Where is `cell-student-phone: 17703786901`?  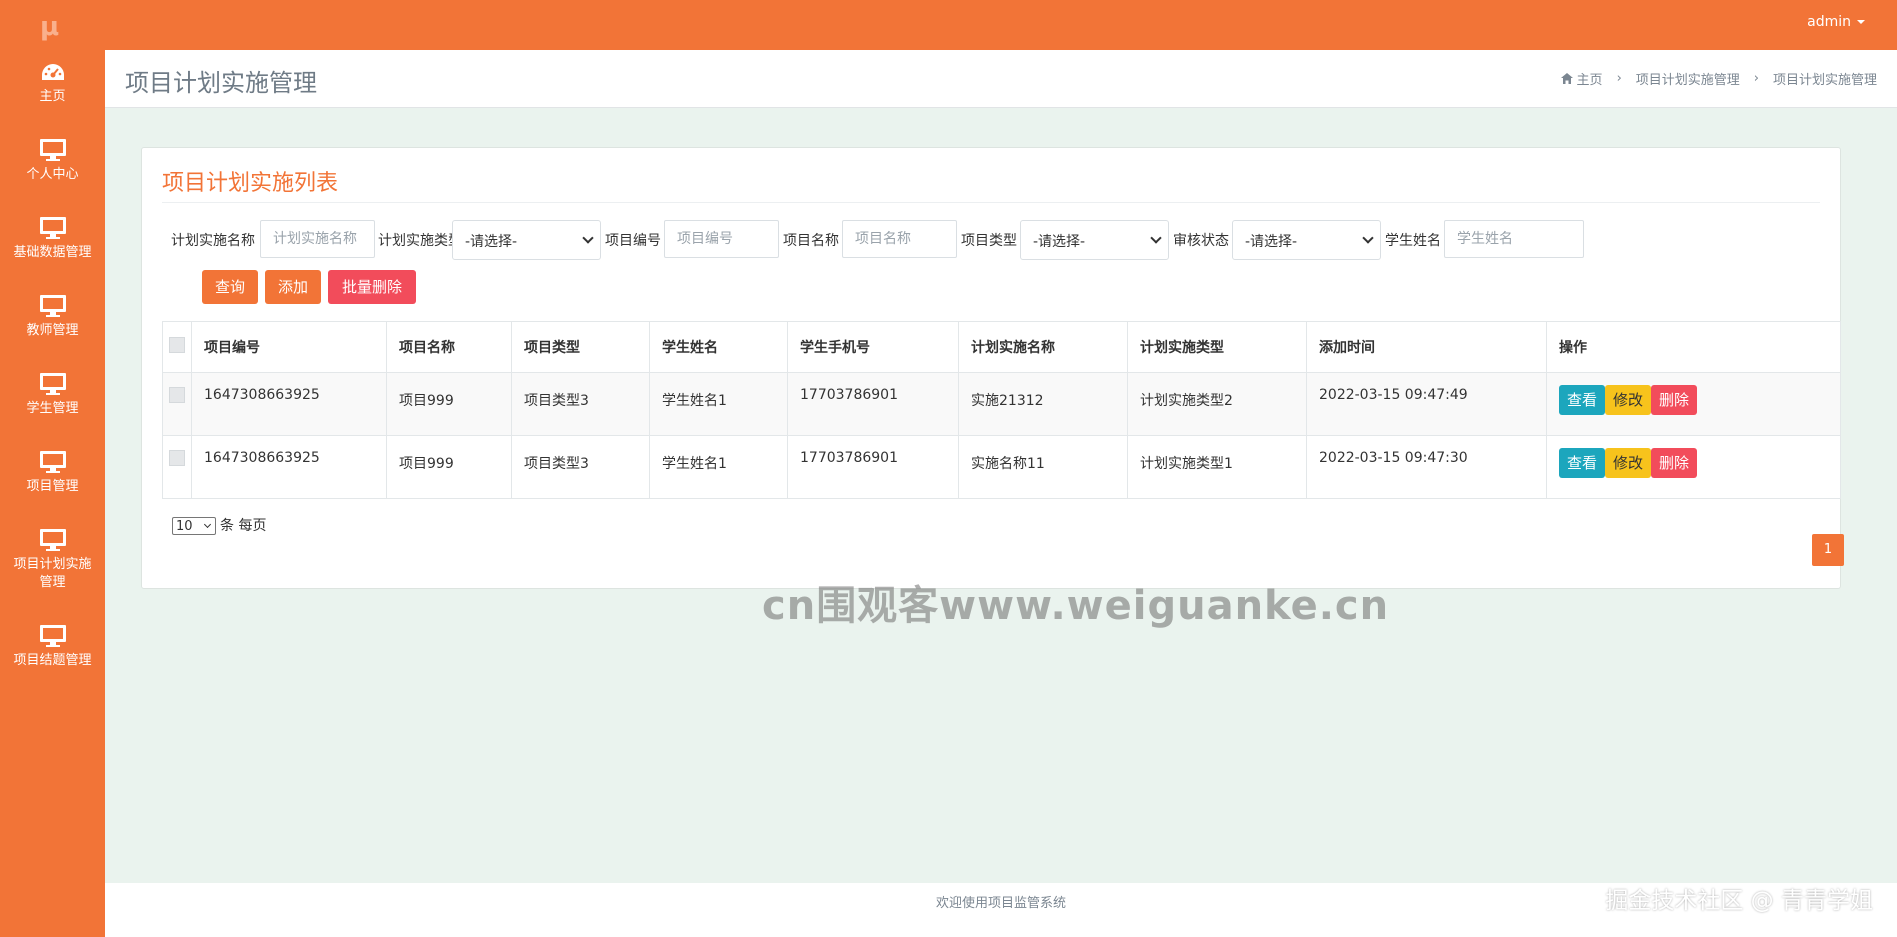
cell-student-phone: 17703786901 is located at coordinates (873, 467).